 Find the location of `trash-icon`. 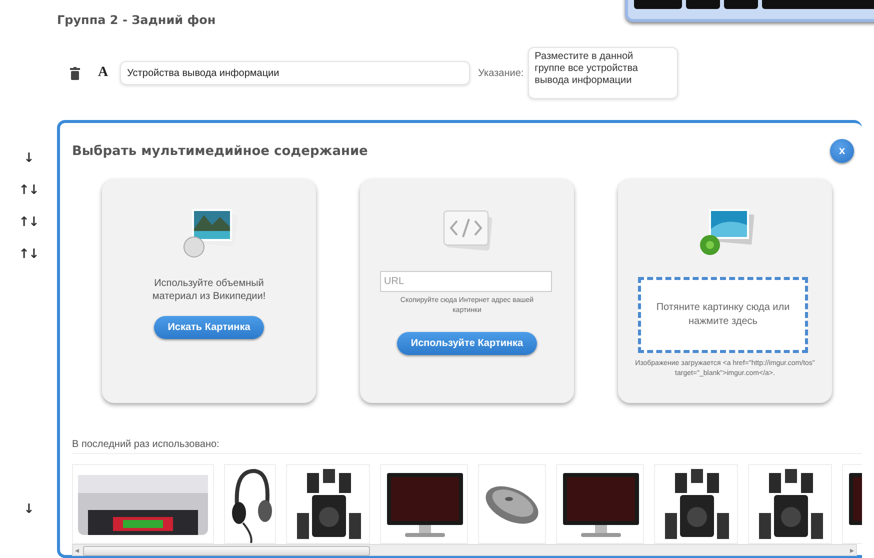

trash-icon is located at coordinates (75, 73).